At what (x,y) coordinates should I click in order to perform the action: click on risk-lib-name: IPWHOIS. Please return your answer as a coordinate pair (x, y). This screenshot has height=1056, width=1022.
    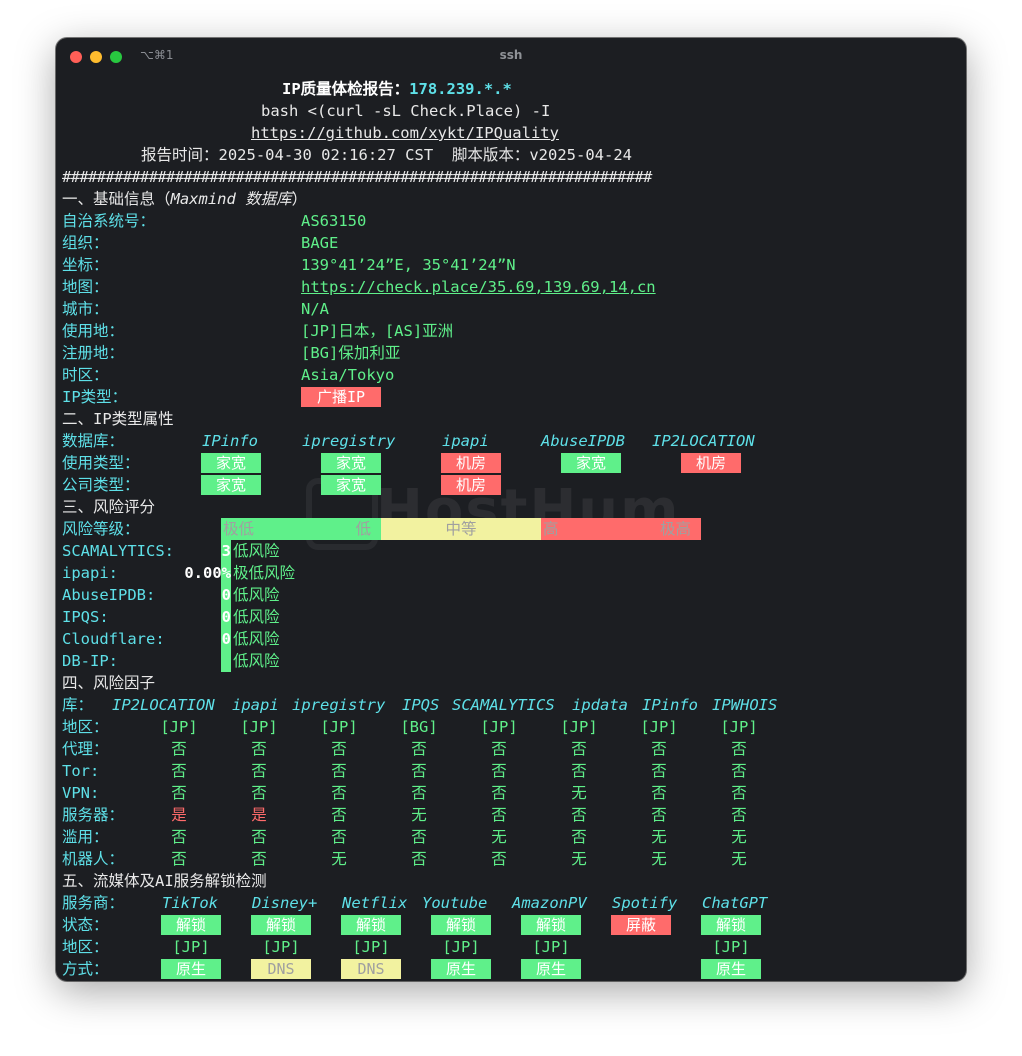
    Looking at the image, I should click on (745, 705).